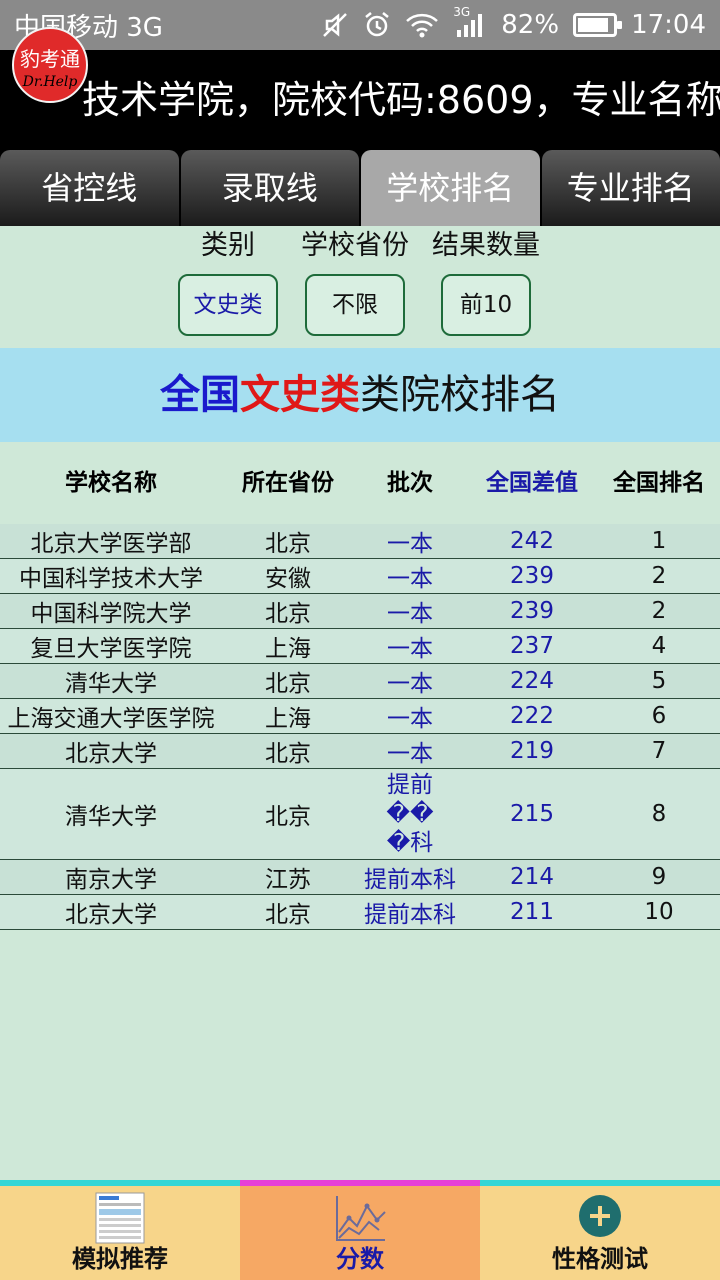  Describe the element at coordinates (360, 646) in the screenshot. I see `table-row: 复旦大学医学院 上海 一本 237 4` at that location.